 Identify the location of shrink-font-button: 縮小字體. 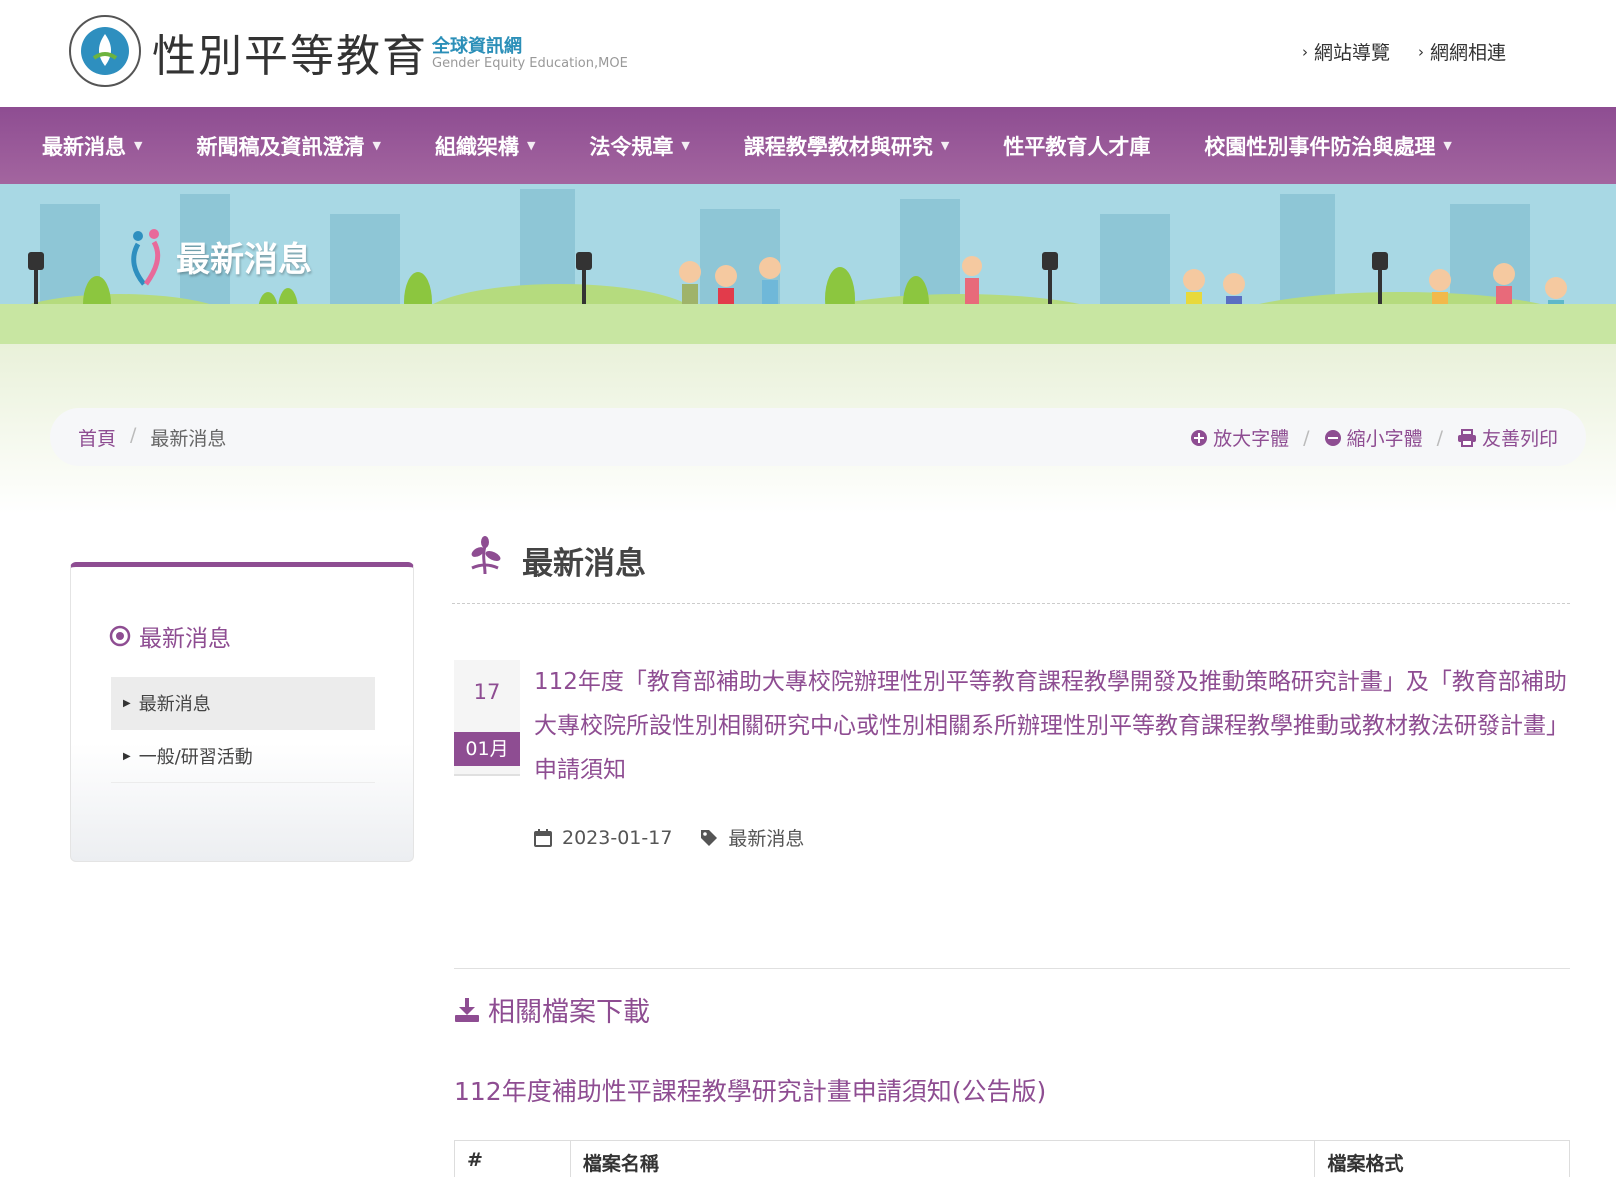
(1373, 437).